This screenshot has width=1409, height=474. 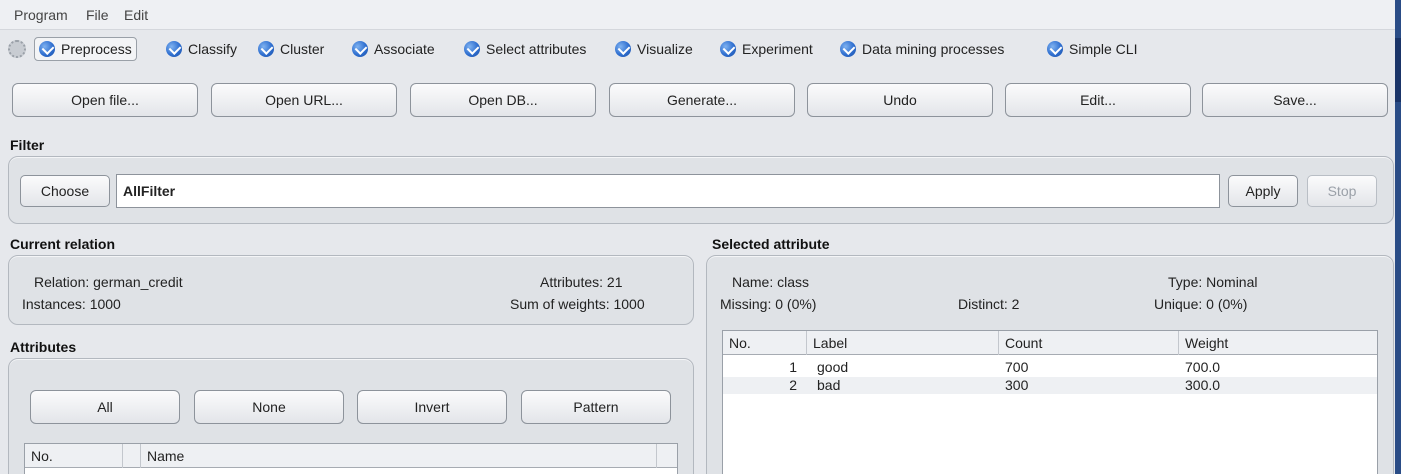 I want to click on tab-label: Preprocess, so click(x=96, y=49).